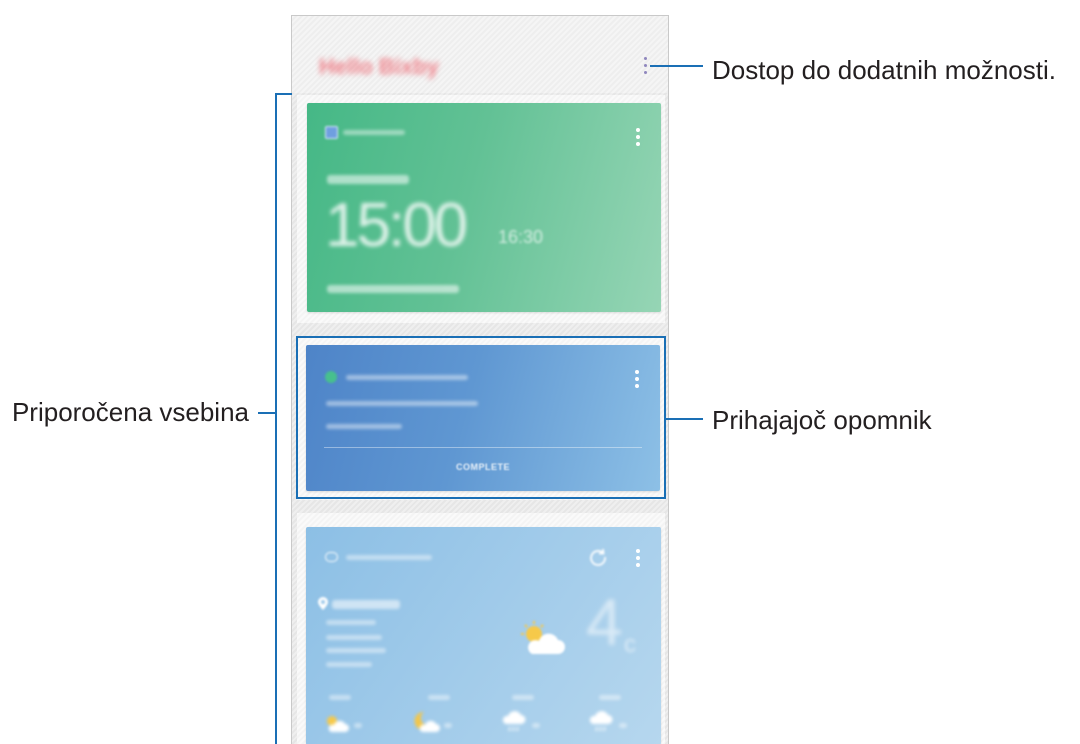 This screenshot has height=744, width=1080. Describe the element at coordinates (331, 132) in the screenshot. I see `calendar-icon` at that location.